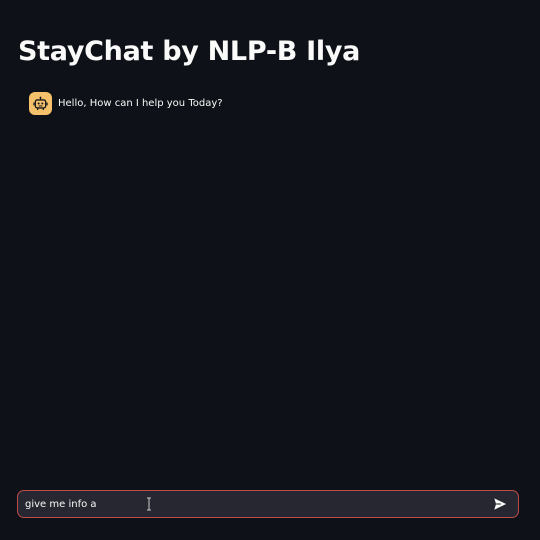 The width and height of the screenshot is (540, 540). What do you see at coordinates (140, 103) in the screenshot?
I see `message-text: Hello, How can I help you Today?` at bounding box center [140, 103].